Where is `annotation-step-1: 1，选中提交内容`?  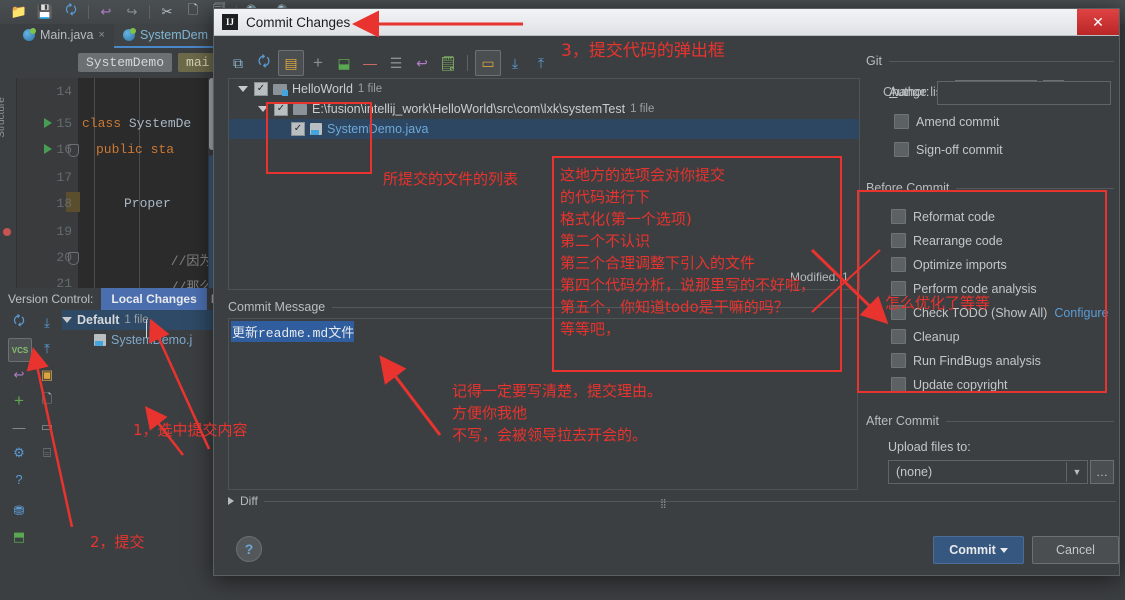
annotation-step-1: 1，选中提交内容 is located at coordinates (190, 430).